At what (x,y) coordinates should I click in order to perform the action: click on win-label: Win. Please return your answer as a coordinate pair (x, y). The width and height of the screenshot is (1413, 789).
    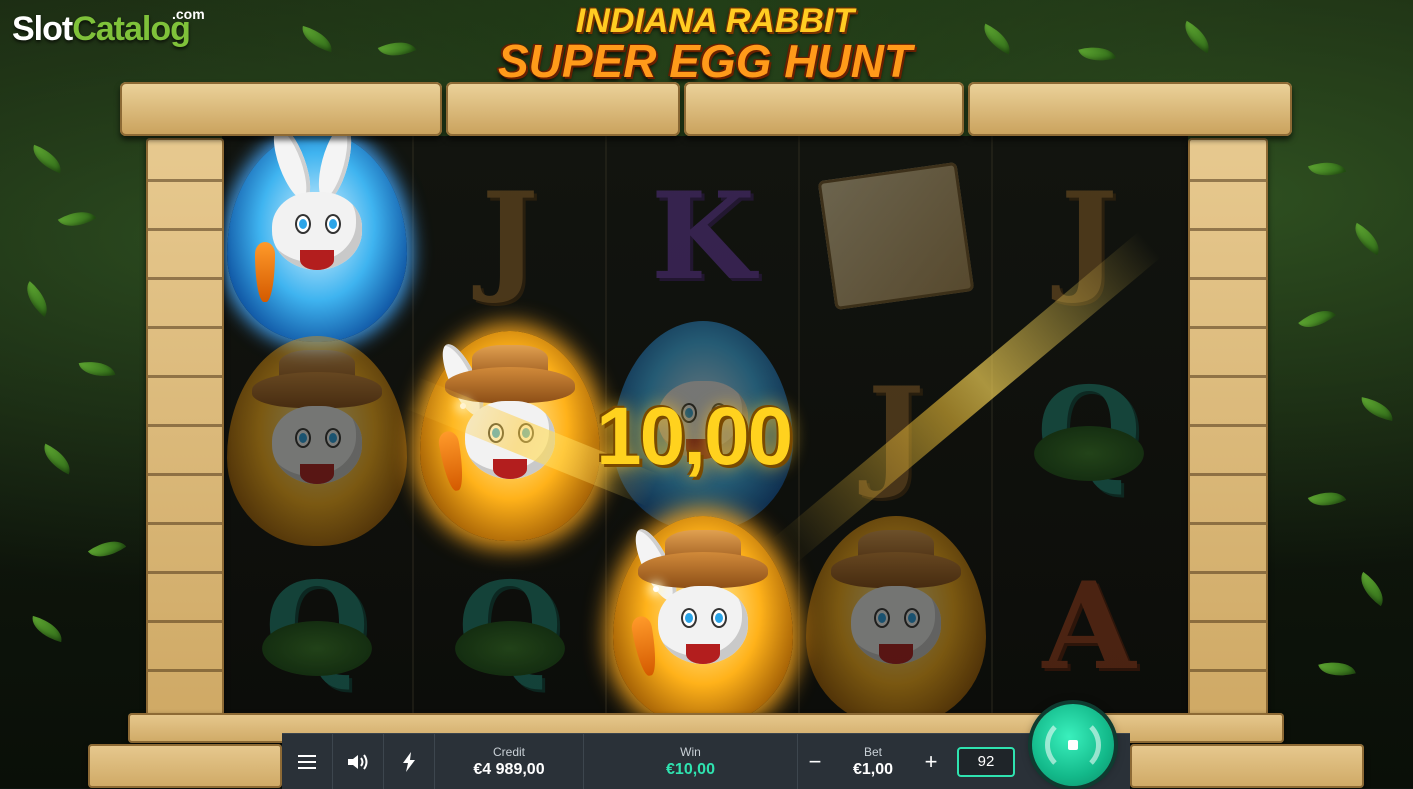
    Looking at the image, I should click on (690, 751).